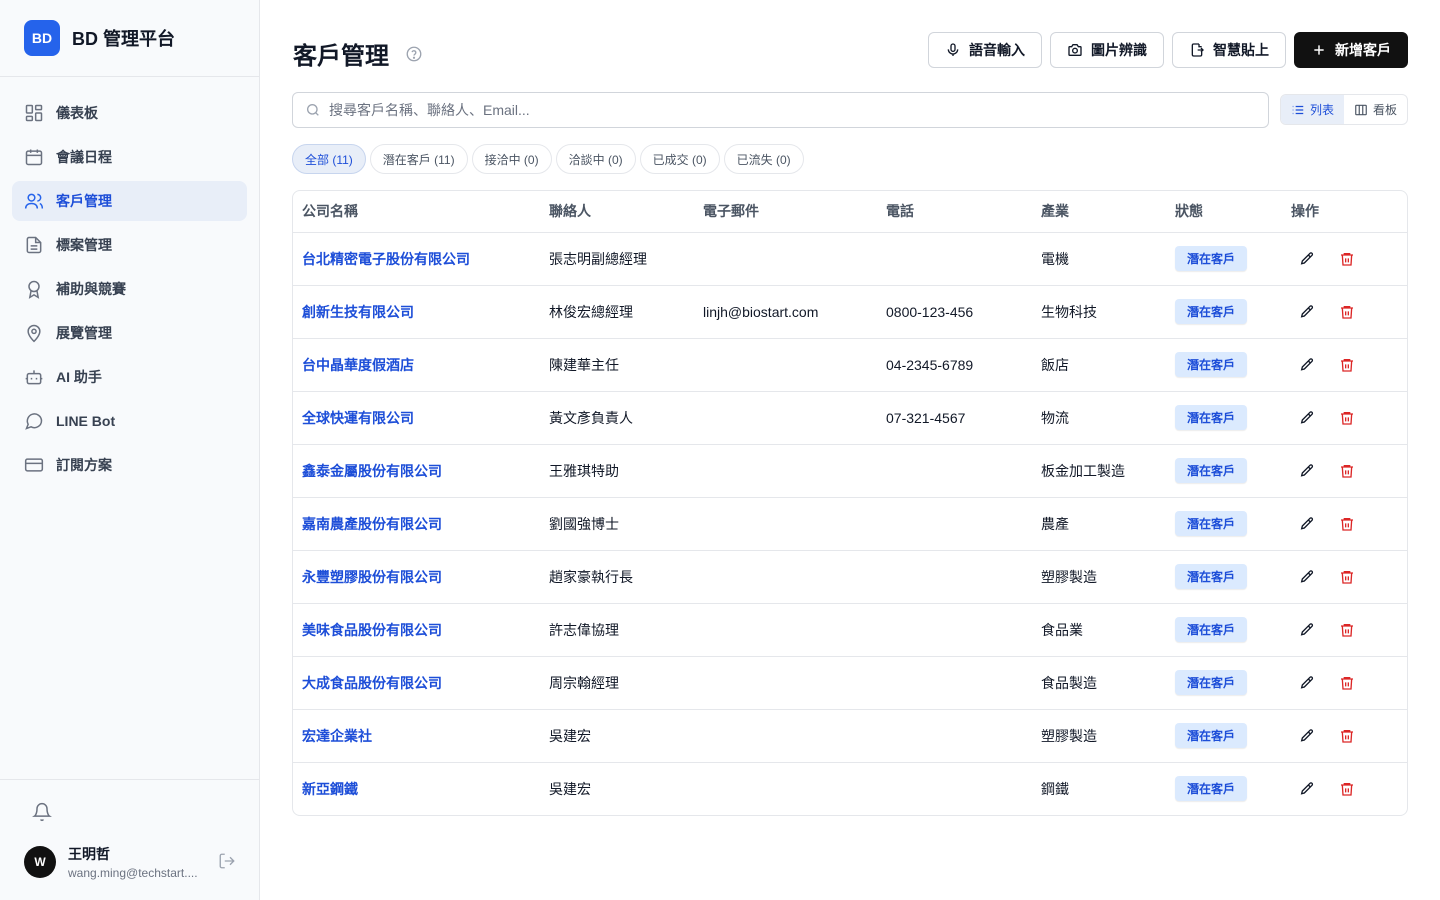  I want to click on company-name-link: 全球快運有限公司, so click(358, 418).